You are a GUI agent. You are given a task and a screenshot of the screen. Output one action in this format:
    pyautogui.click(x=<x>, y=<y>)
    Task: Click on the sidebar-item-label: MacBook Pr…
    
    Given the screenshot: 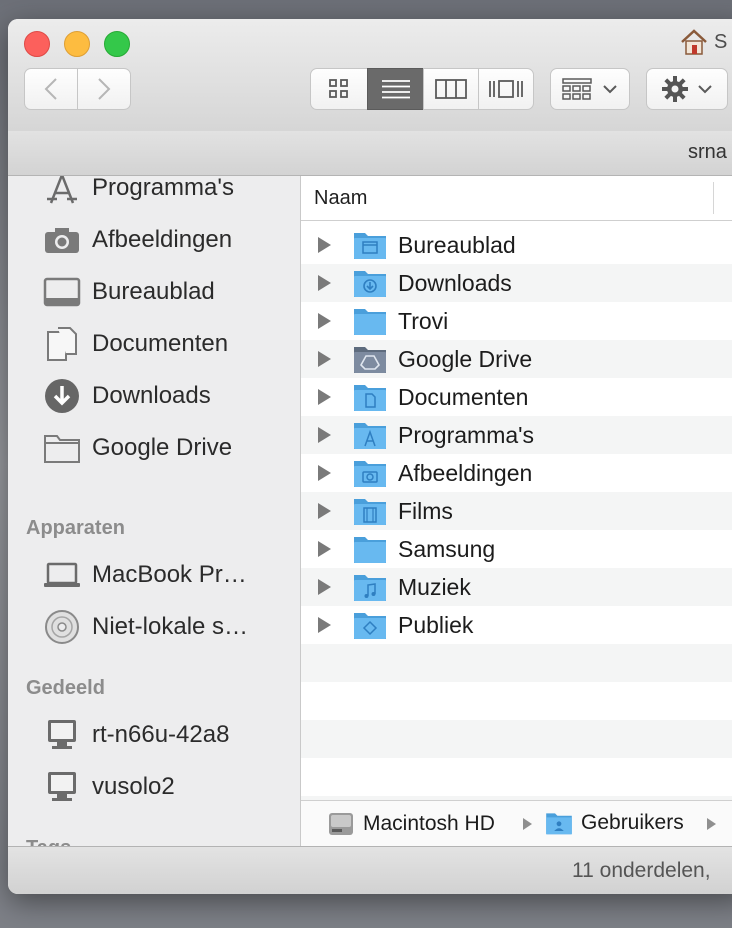 What is the action you would take?
    pyautogui.click(x=169, y=574)
    